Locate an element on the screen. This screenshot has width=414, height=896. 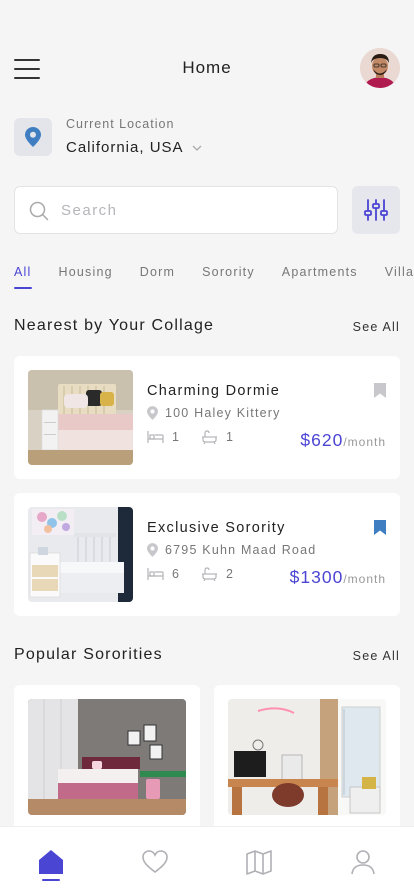
sliders-icon is located at coordinates (376, 210).